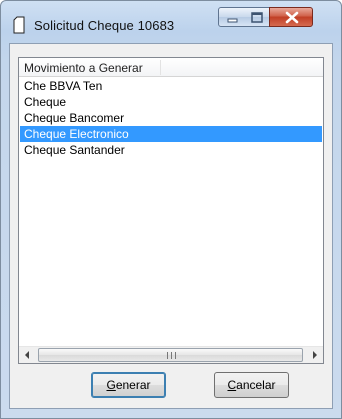 The height and width of the screenshot is (419, 342). I want to click on document-icon, so click(19, 25).